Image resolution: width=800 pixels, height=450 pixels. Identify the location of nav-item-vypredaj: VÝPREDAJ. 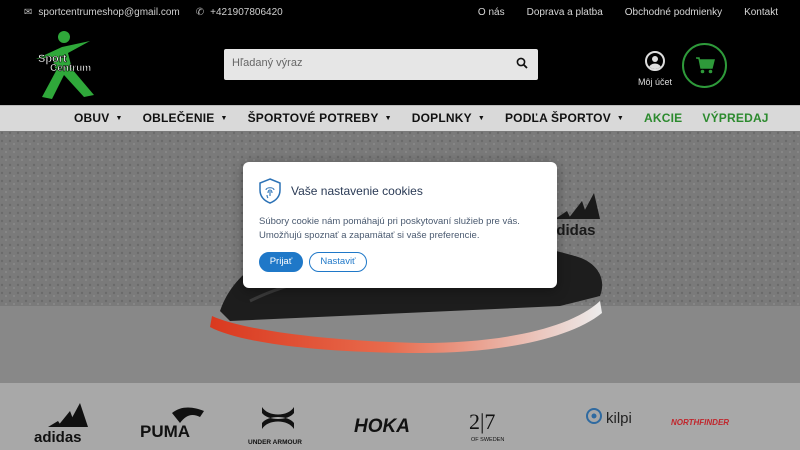
(735, 118).